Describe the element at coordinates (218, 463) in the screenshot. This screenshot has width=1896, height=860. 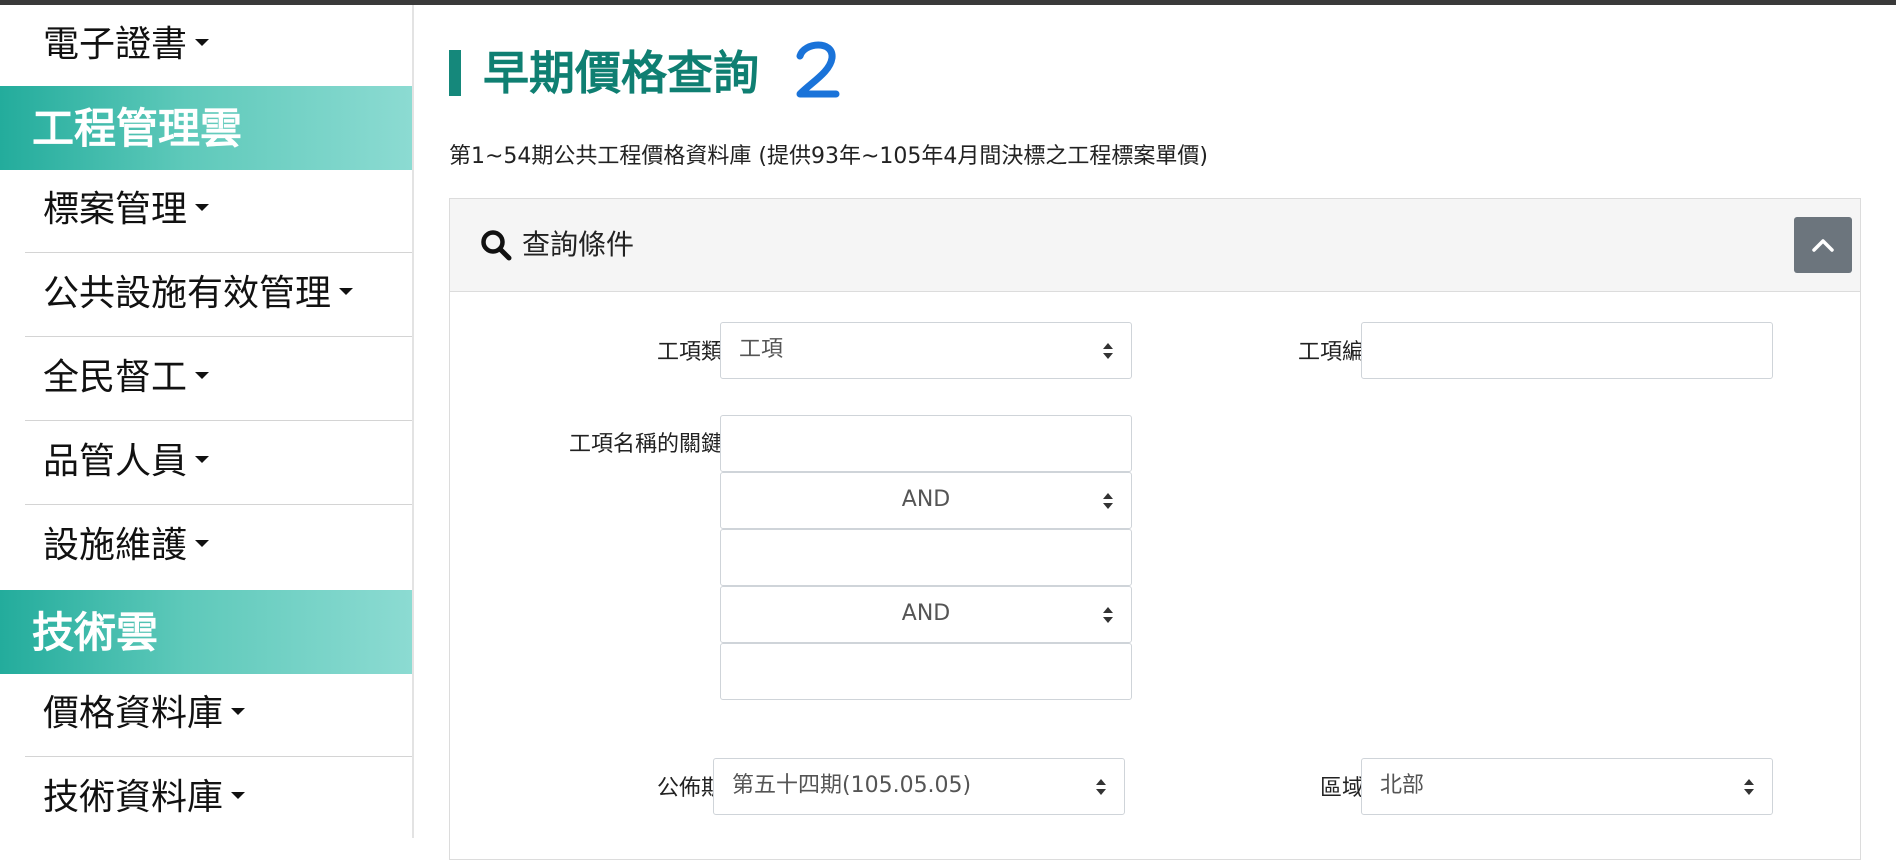
I see `sidebar-item-quality-personnel: 品管人員` at that location.